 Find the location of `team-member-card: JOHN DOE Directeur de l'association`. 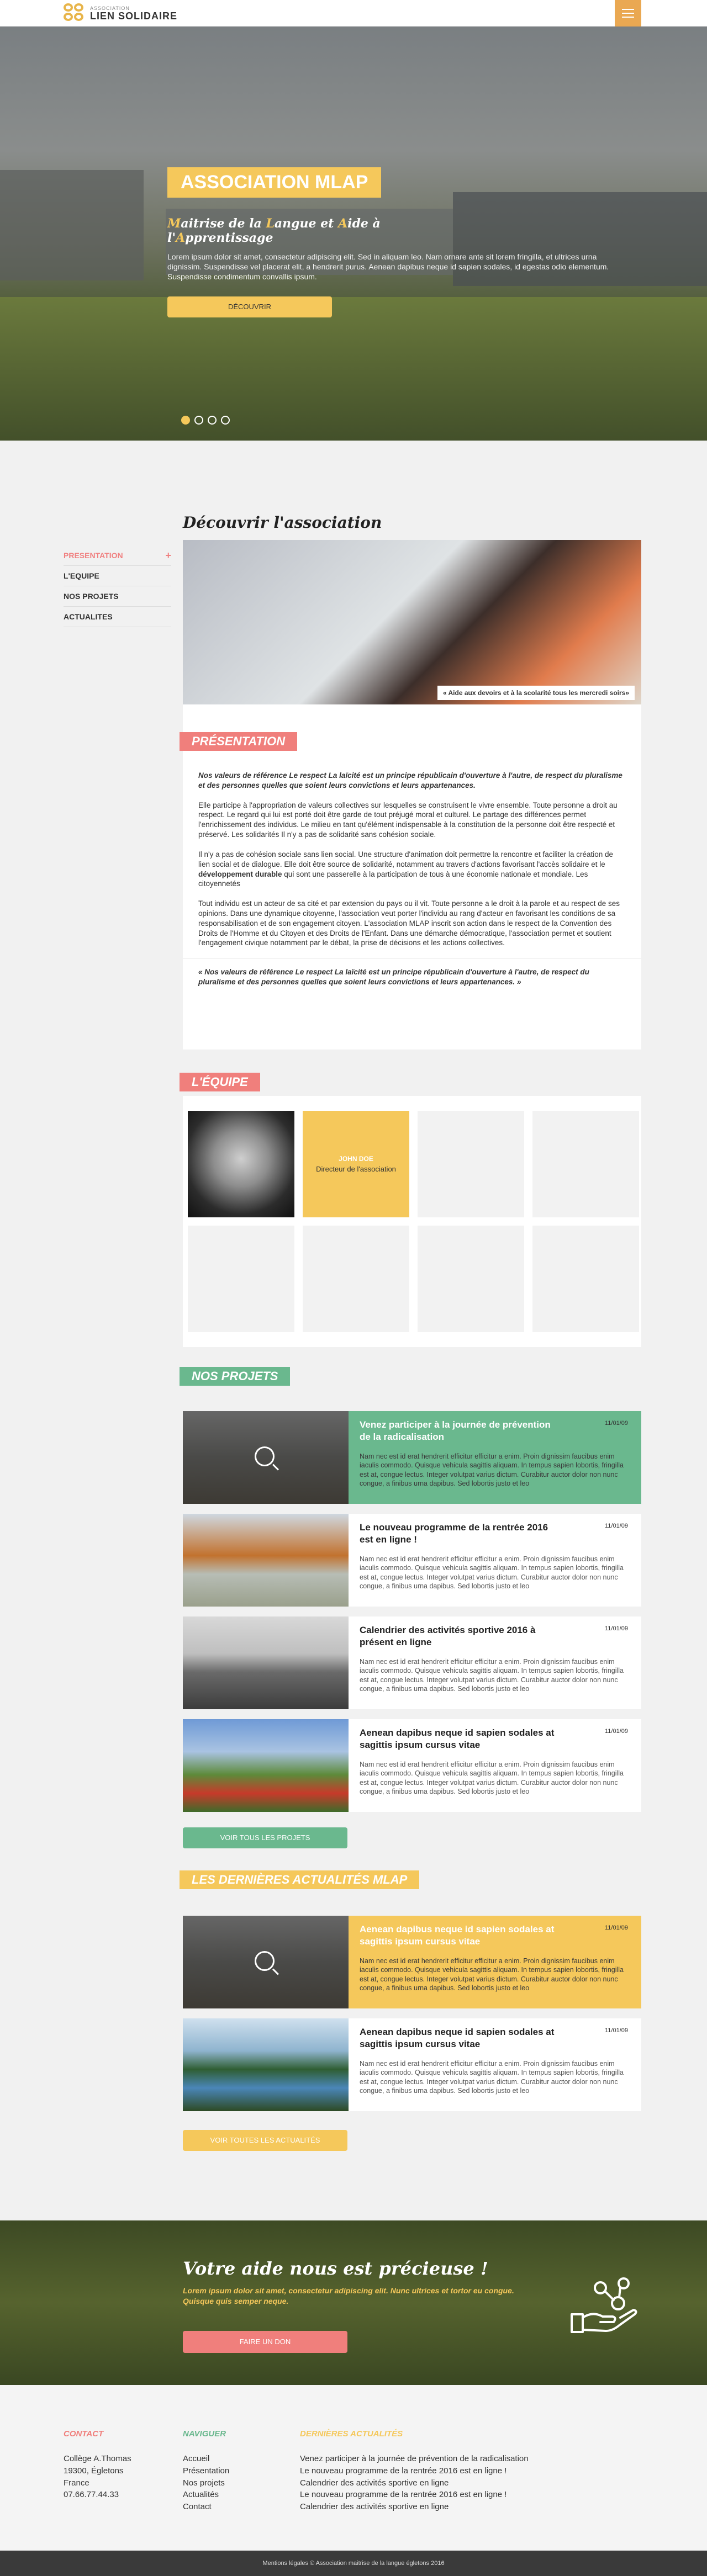

team-member-card: JOHN DOE Directeur de l'association is located at coordinates (356, 1164).